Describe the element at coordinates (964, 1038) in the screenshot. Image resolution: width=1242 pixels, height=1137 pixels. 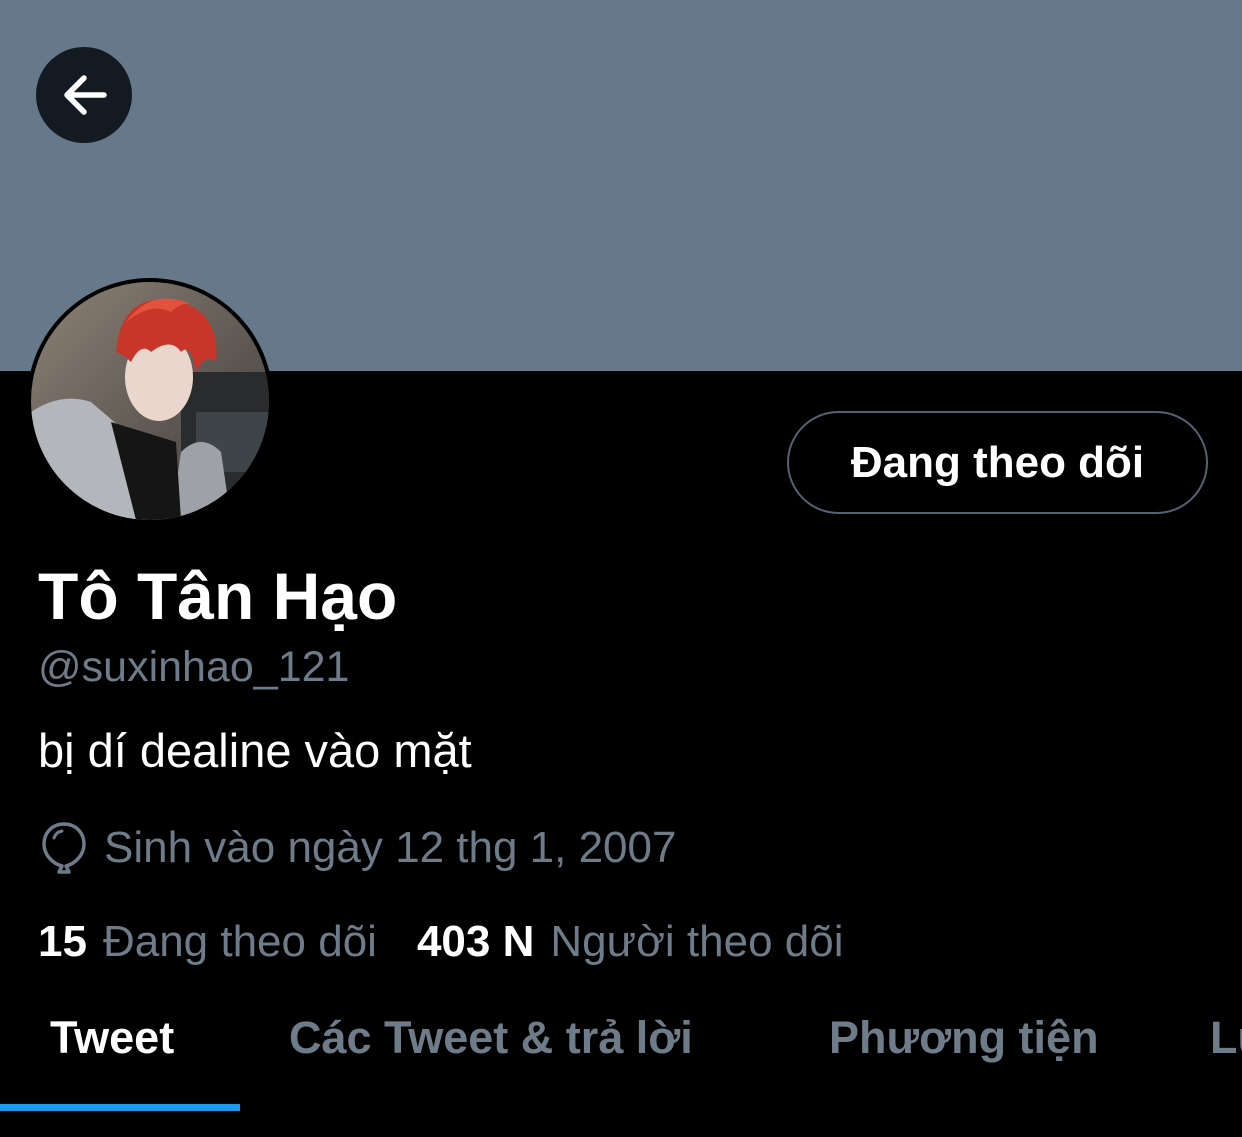
I see `tab-media: Phương tiện` at that location.